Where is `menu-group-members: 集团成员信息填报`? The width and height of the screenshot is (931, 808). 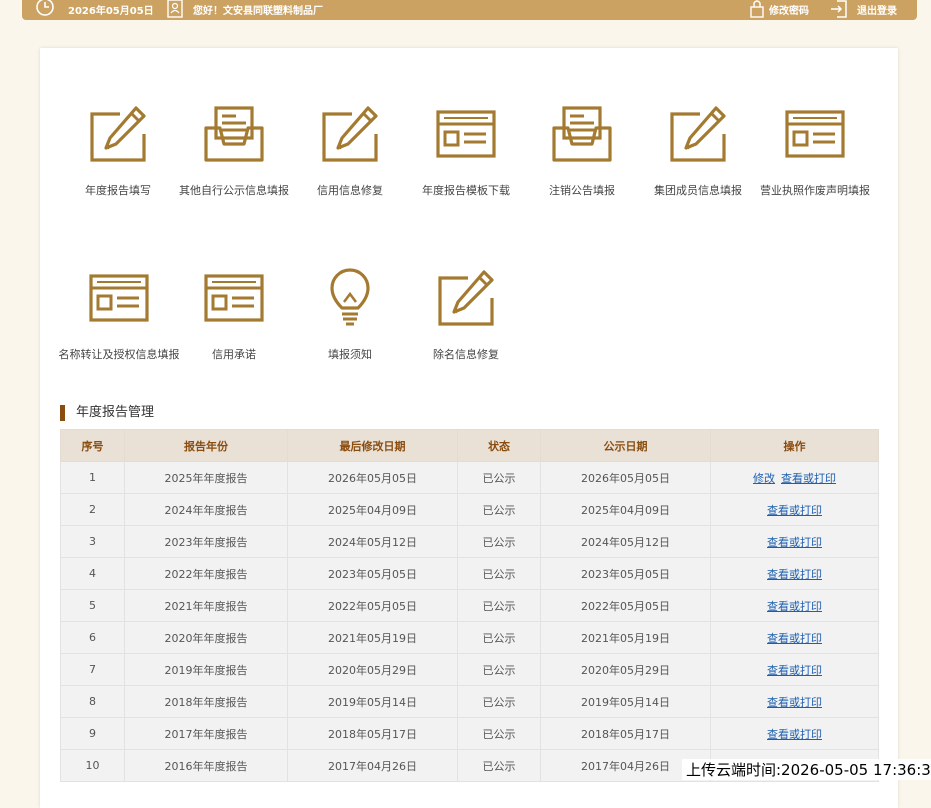
menu-group-members: 集团成员信息填报 is located at coordinates (698, 151).